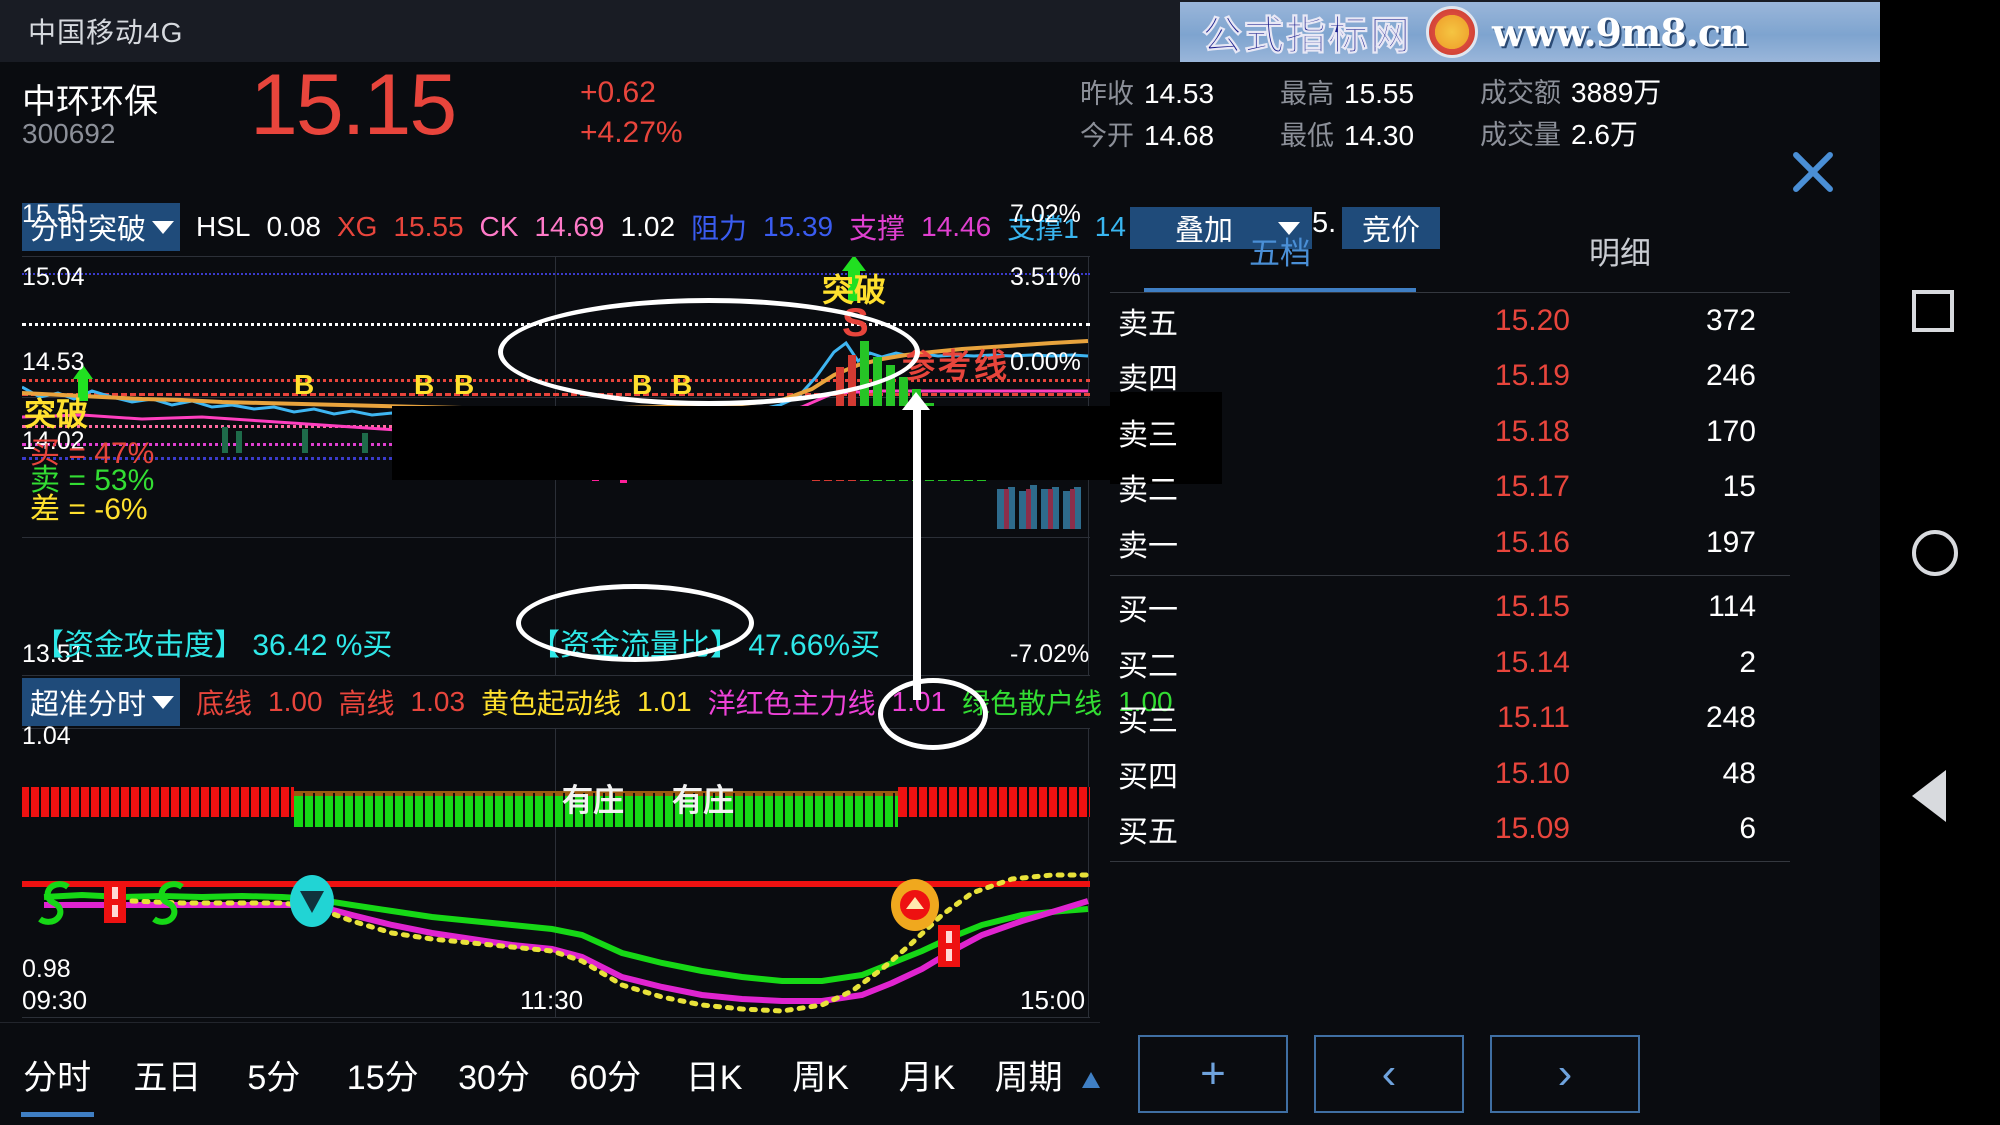 The width and height of the screenshot is (2000, 1125). What do you see at coordinates (1813, 171) in the screenshot?
I see `close-icon` at bounding box center [1813, 171].